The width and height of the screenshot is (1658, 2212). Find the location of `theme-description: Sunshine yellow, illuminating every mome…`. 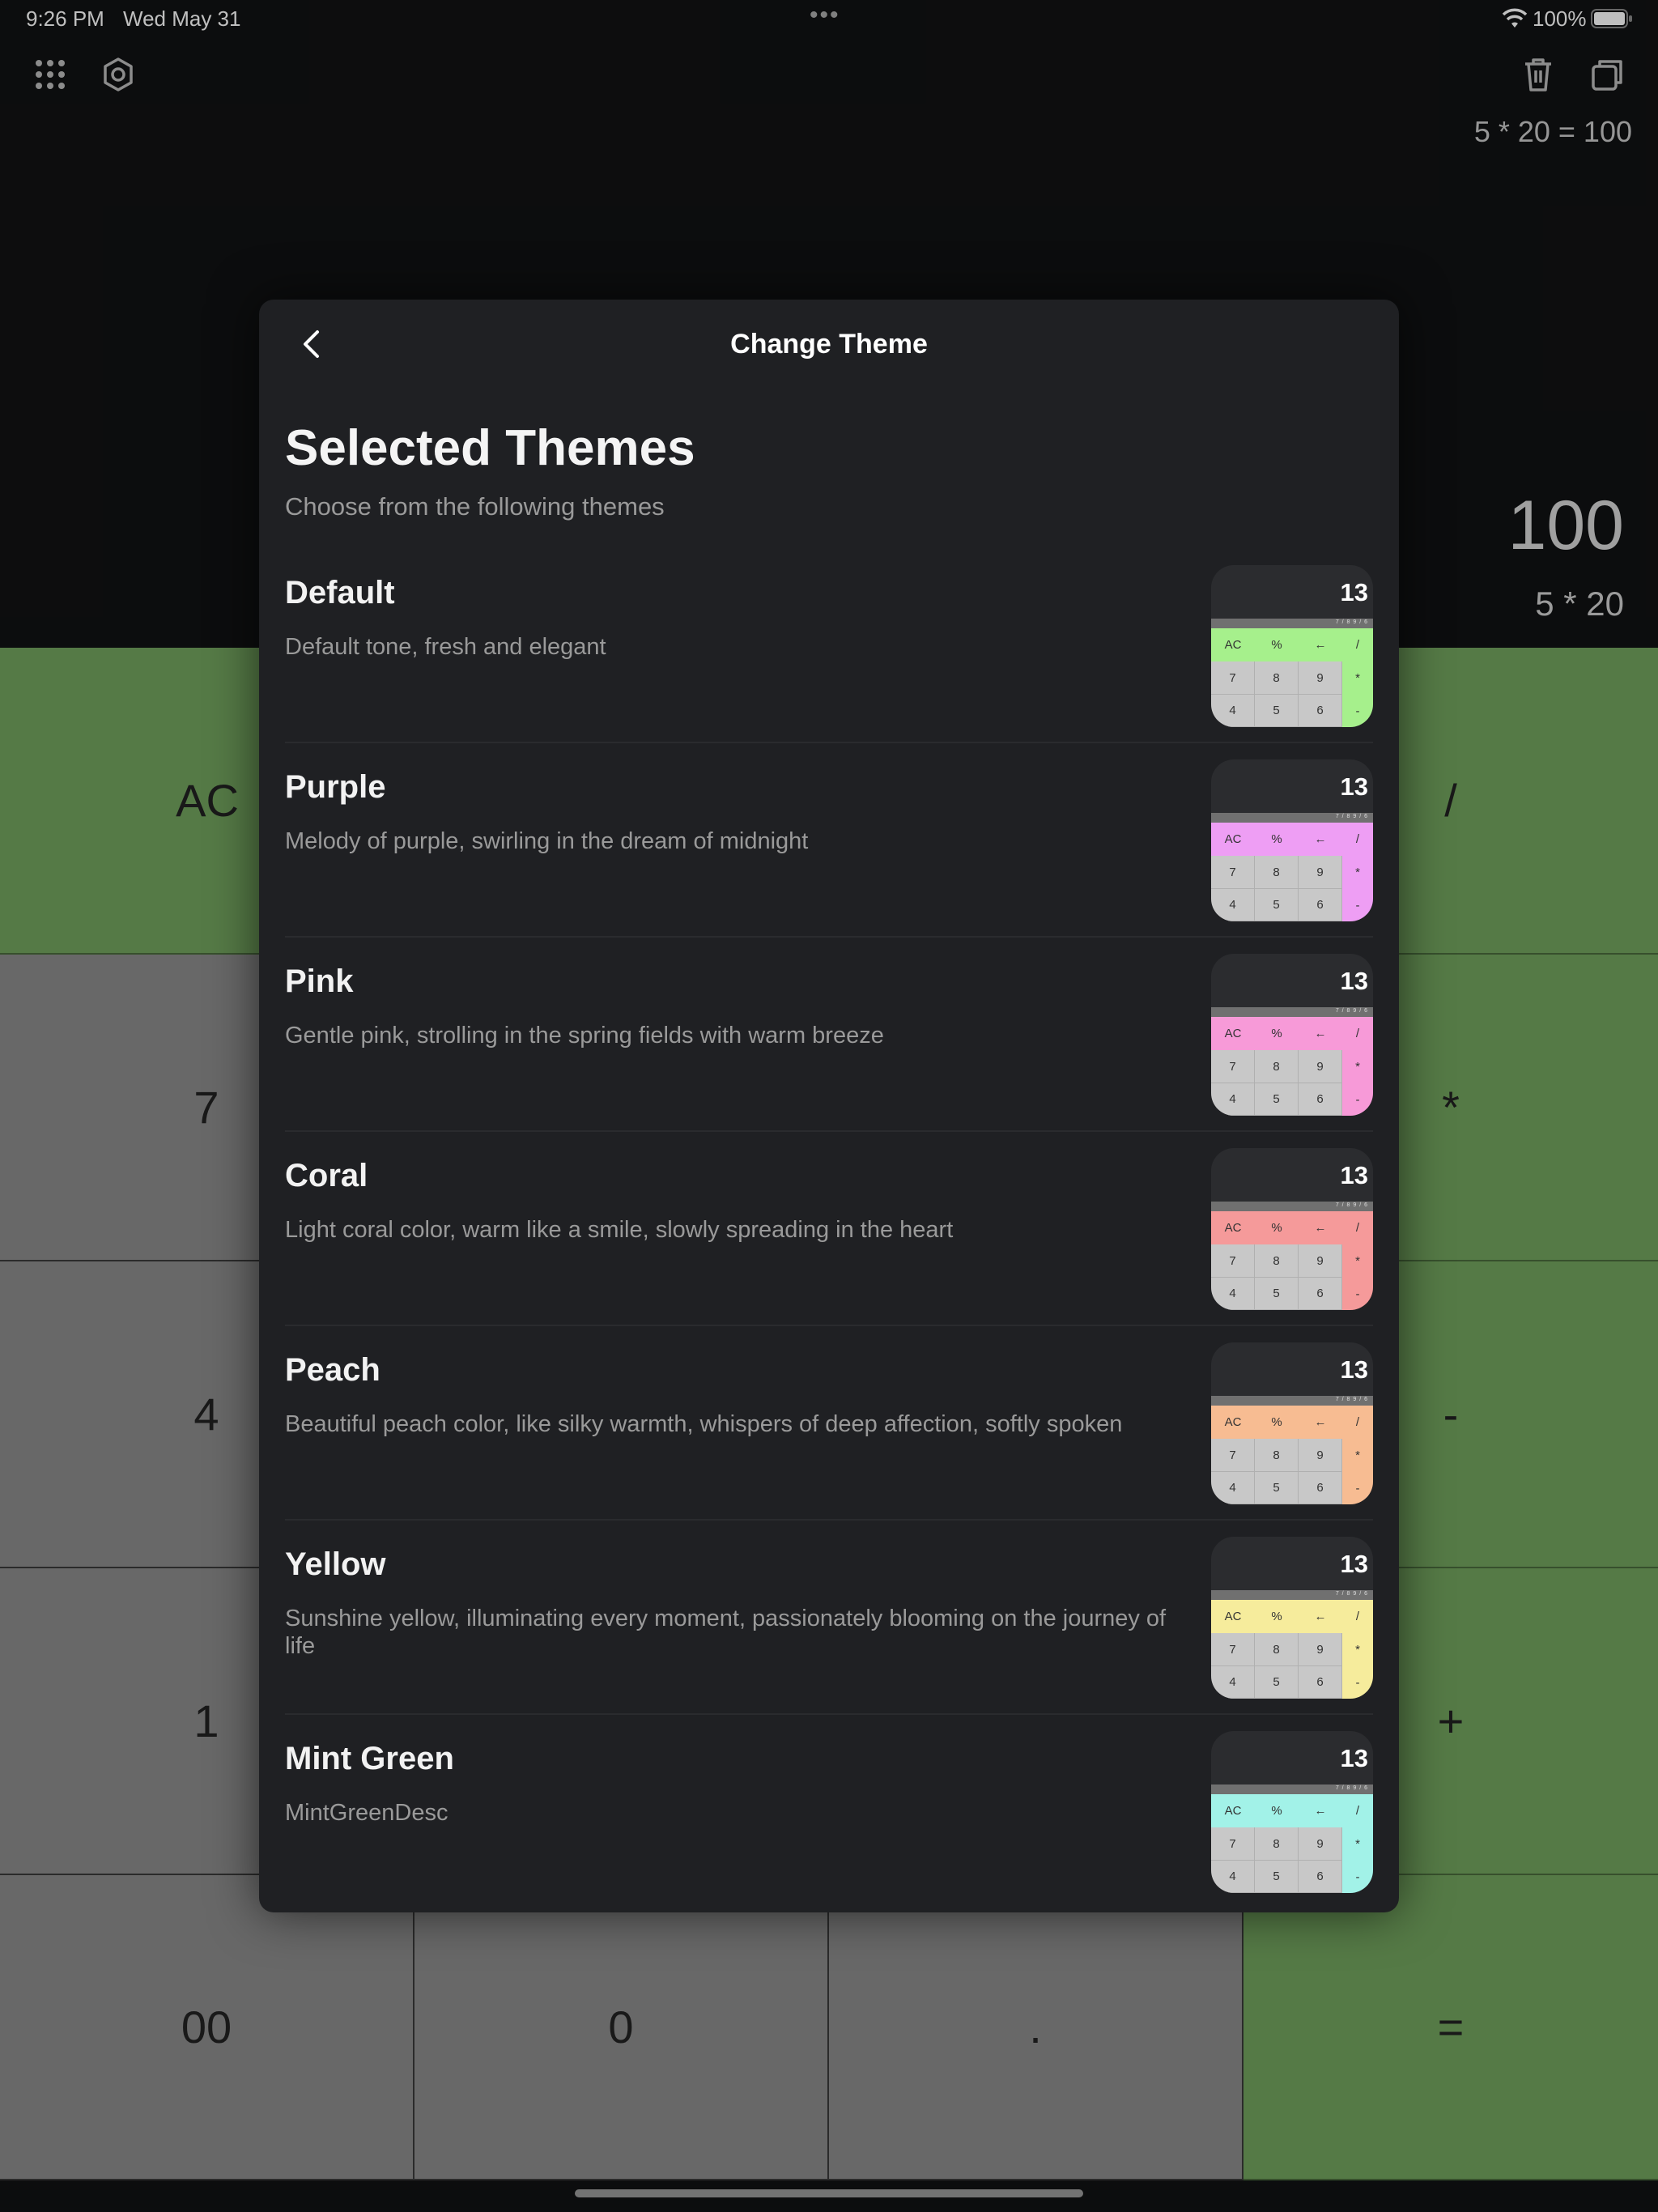

theme-description: Sunshine yellow, illuminating every mome… is located at coordinates (726, 1633).